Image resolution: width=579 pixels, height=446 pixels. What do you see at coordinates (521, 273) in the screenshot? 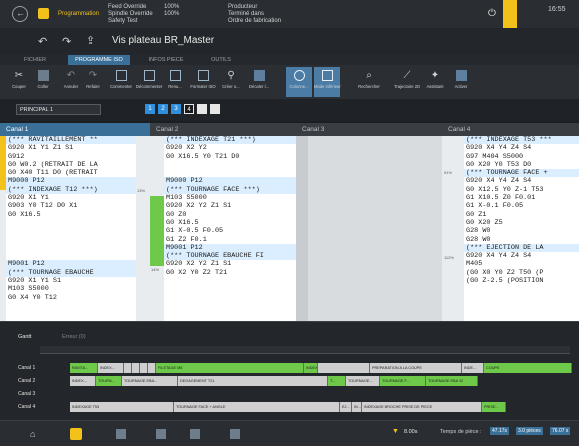
I see `code-line: (G0 X0 Y0 Z2 T50 (P` at bounding box center [521, 273].